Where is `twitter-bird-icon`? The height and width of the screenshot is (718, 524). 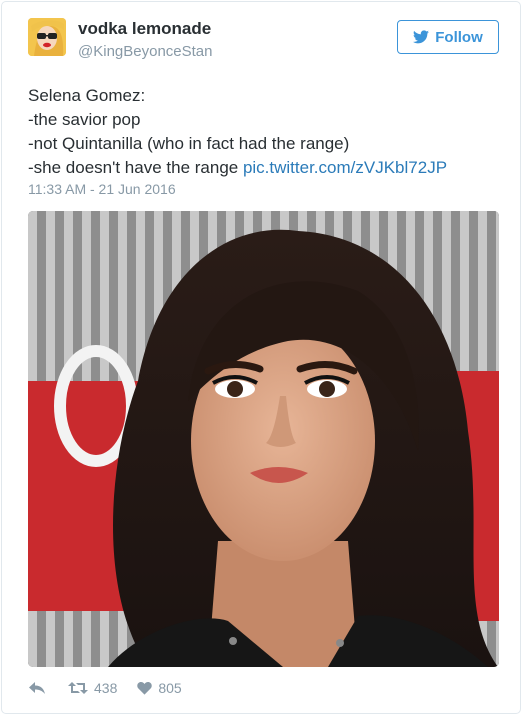 twitter-bird-icon is located at coordinates (421, 37).